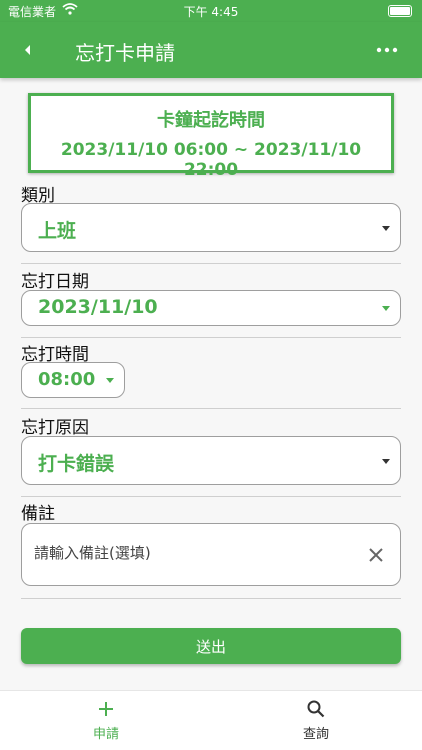 This screenshot has height=750, width=422. I want to click on battery-icon, so click(400, 11).